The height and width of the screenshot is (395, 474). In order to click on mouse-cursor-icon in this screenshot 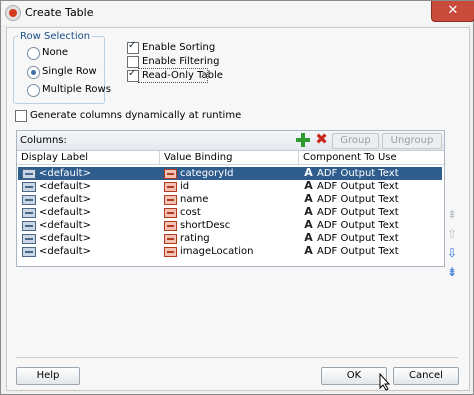, I will do `click(385, 383)`.